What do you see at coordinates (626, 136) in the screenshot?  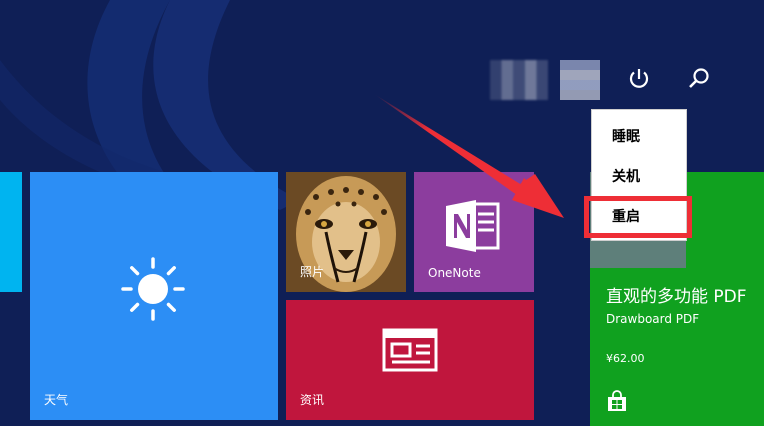 I see `menu-item-sleep: 睡眠` at bounding box center [626, 136].